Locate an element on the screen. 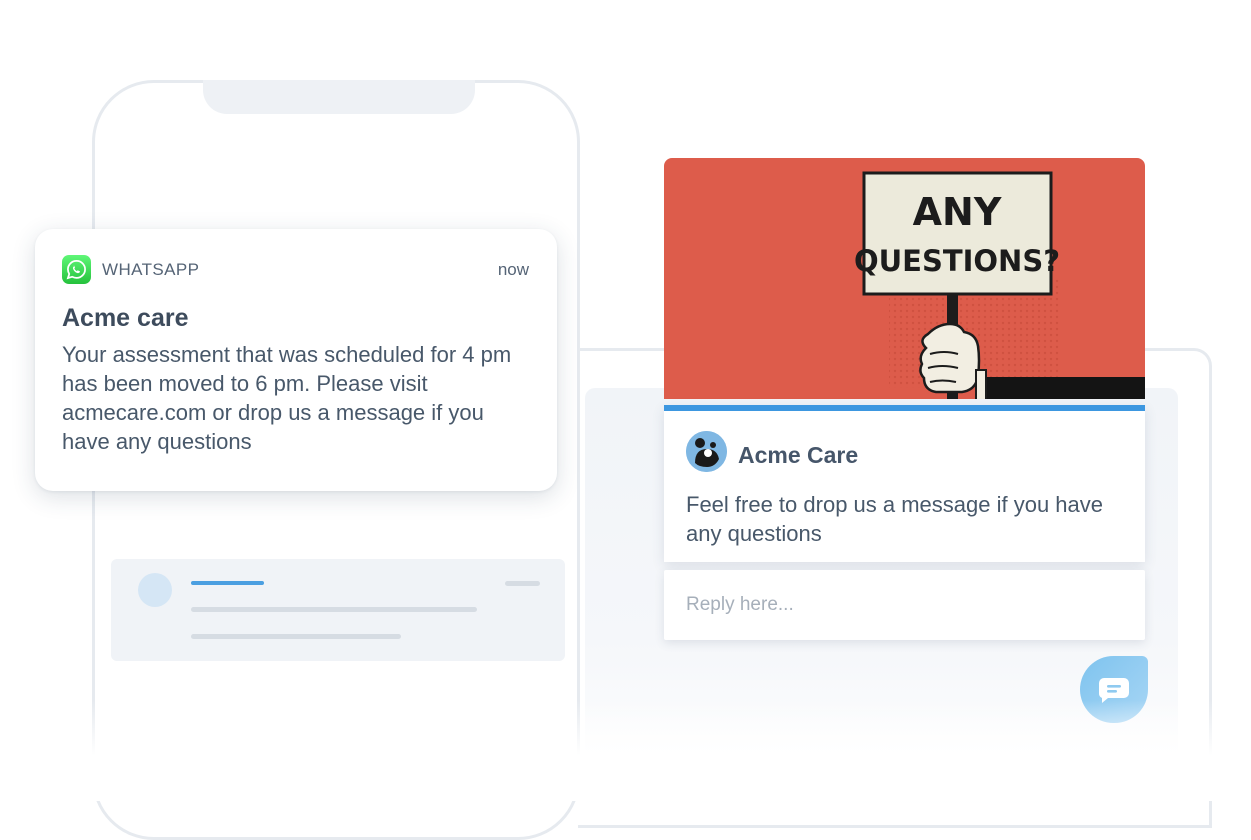 The height and width of the screenshot is (840, 1251). placeholder-line-long is located at coordinates (334, 609).